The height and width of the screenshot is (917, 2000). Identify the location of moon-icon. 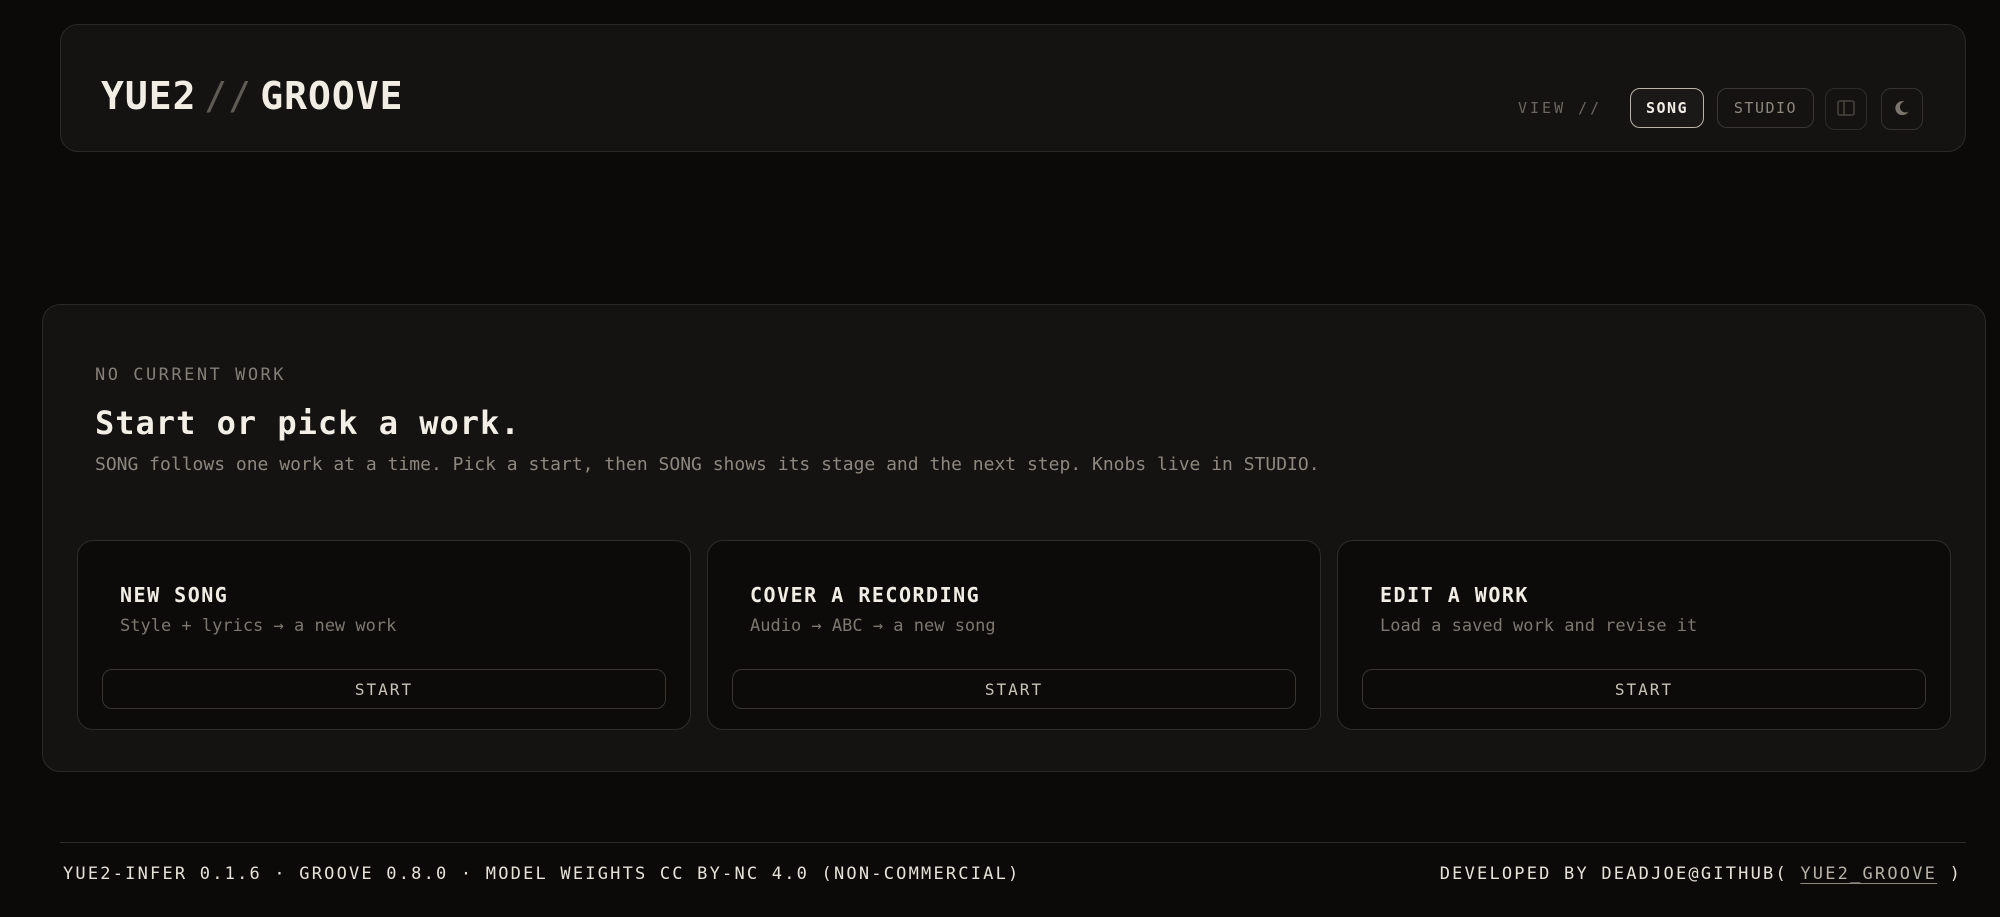
(1902, 109).